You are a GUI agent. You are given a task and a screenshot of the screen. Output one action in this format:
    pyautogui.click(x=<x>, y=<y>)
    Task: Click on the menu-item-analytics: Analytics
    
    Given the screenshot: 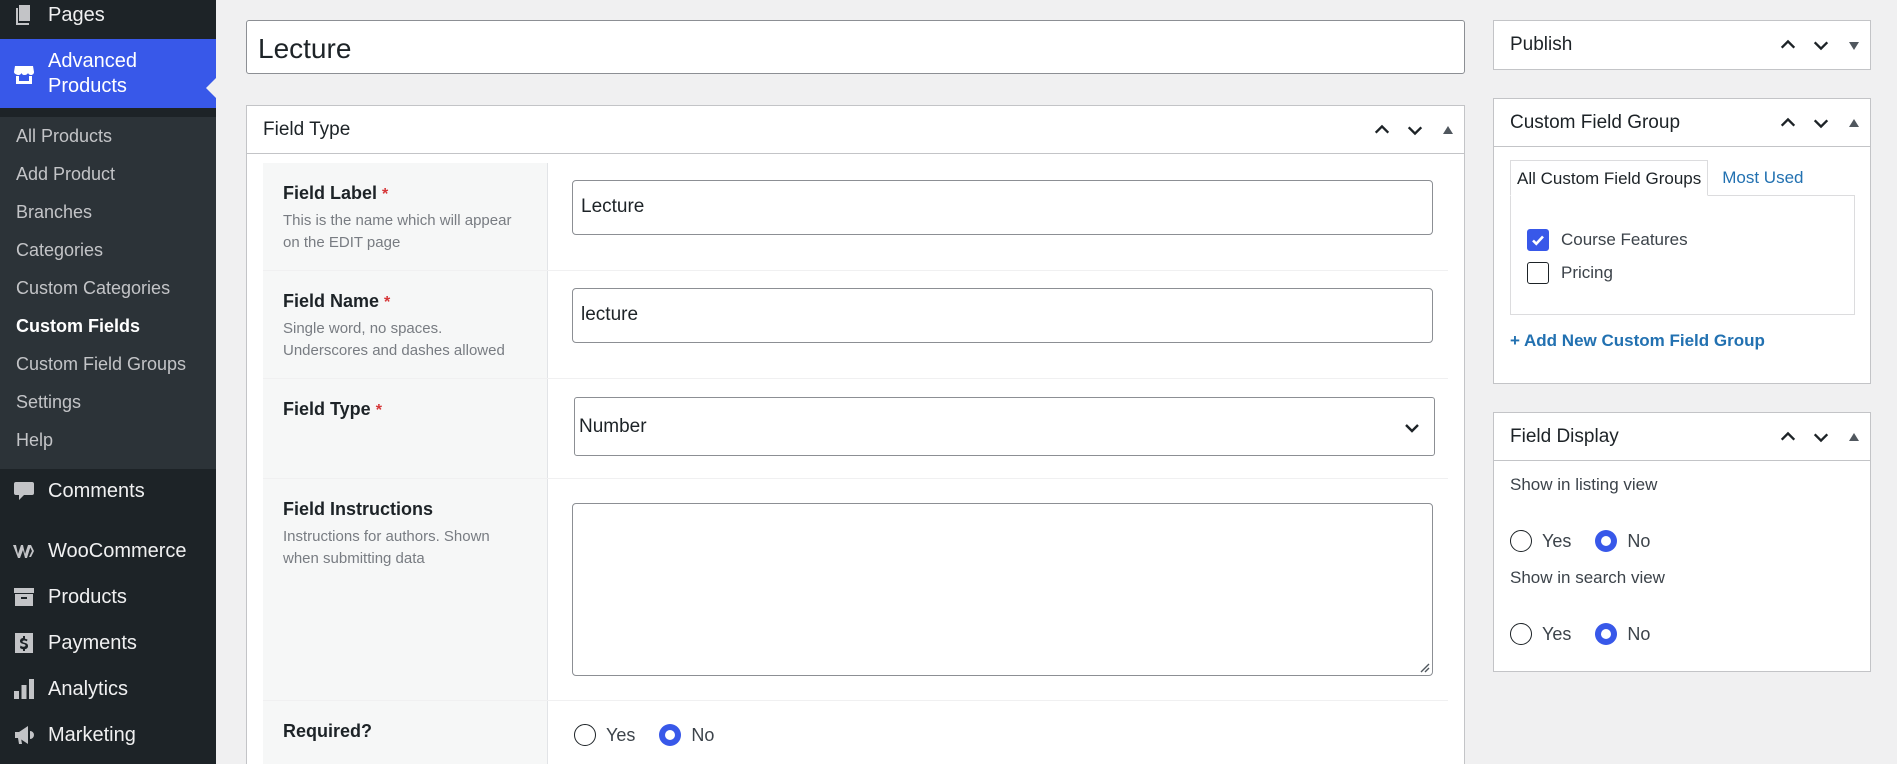 What is the action you would take?
    pyautogui.click(x=108, y=689)
    